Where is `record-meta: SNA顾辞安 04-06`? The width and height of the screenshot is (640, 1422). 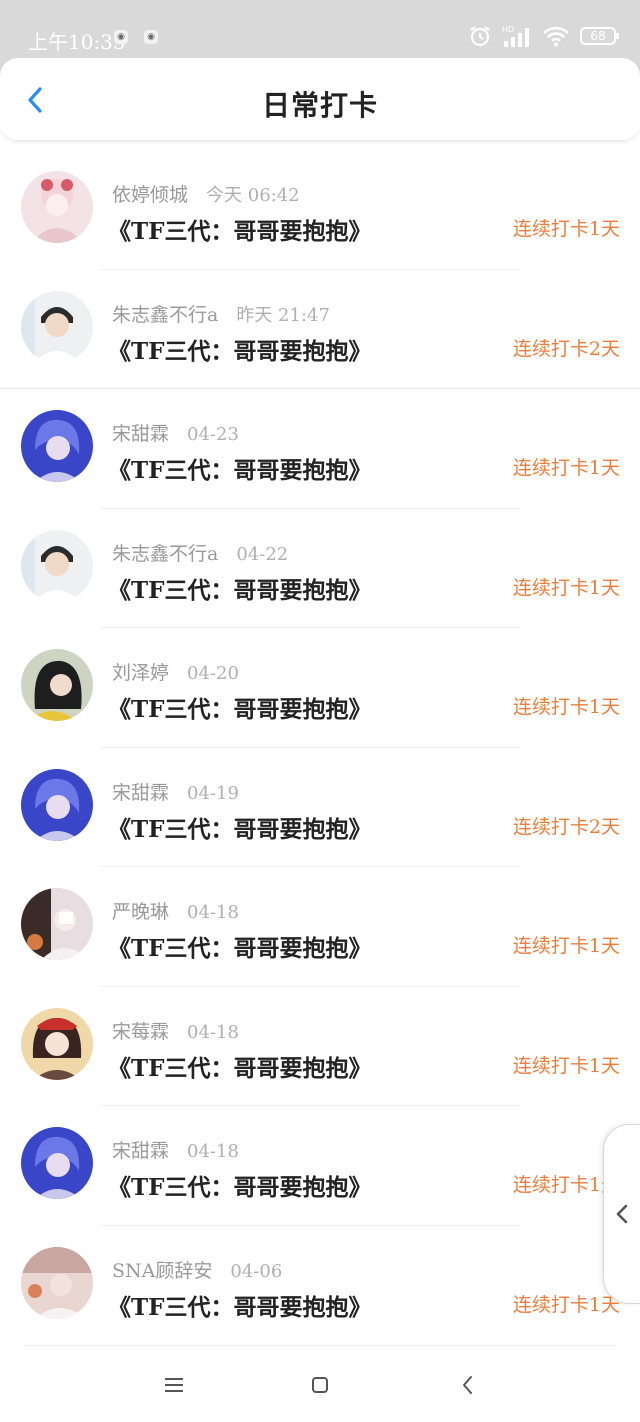 record-meta: SNA顾辞安 04-06 is located at coordinates (197, 1269).